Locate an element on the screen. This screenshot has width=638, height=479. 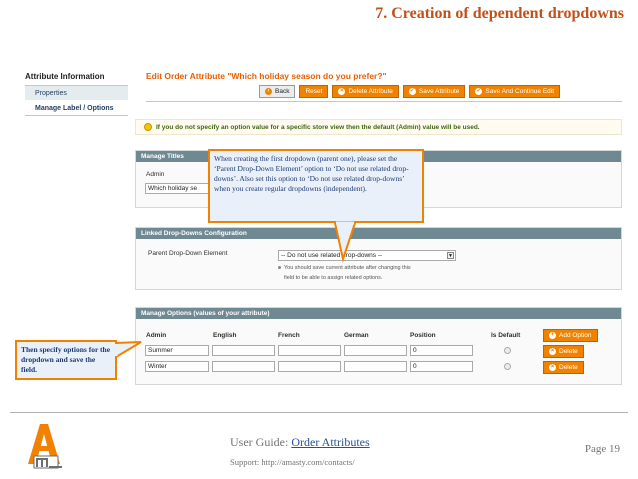
footer-divider is located at coordinates (319, 412).